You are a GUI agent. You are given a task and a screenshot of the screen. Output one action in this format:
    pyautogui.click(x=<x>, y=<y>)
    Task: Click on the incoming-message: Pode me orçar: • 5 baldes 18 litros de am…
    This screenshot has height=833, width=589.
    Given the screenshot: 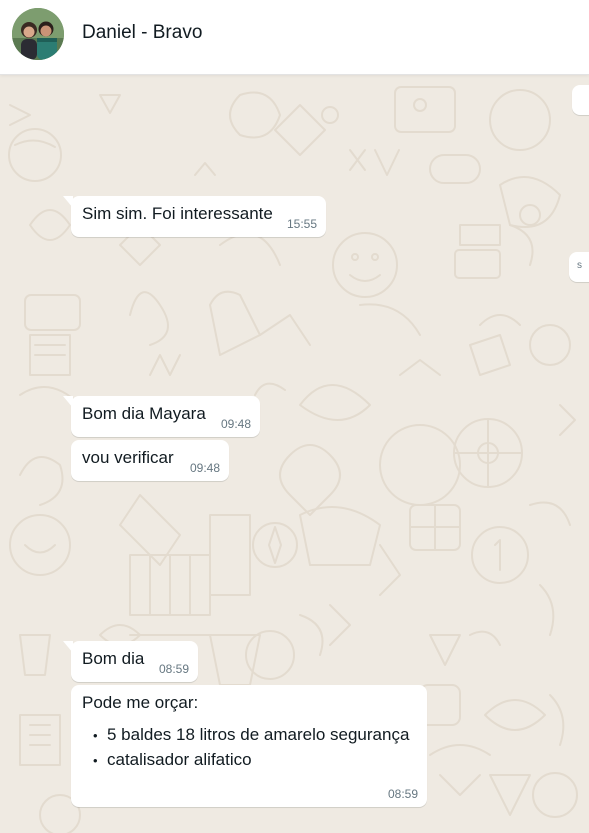 What is the action you would take?
    pyautogui.click(x=249, y=746)
    